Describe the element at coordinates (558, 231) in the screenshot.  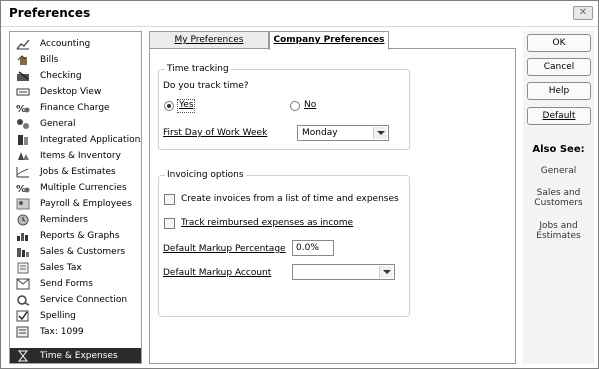
I see `also-see-link-jobs-estimates: Jobs and Estimates` at that location.